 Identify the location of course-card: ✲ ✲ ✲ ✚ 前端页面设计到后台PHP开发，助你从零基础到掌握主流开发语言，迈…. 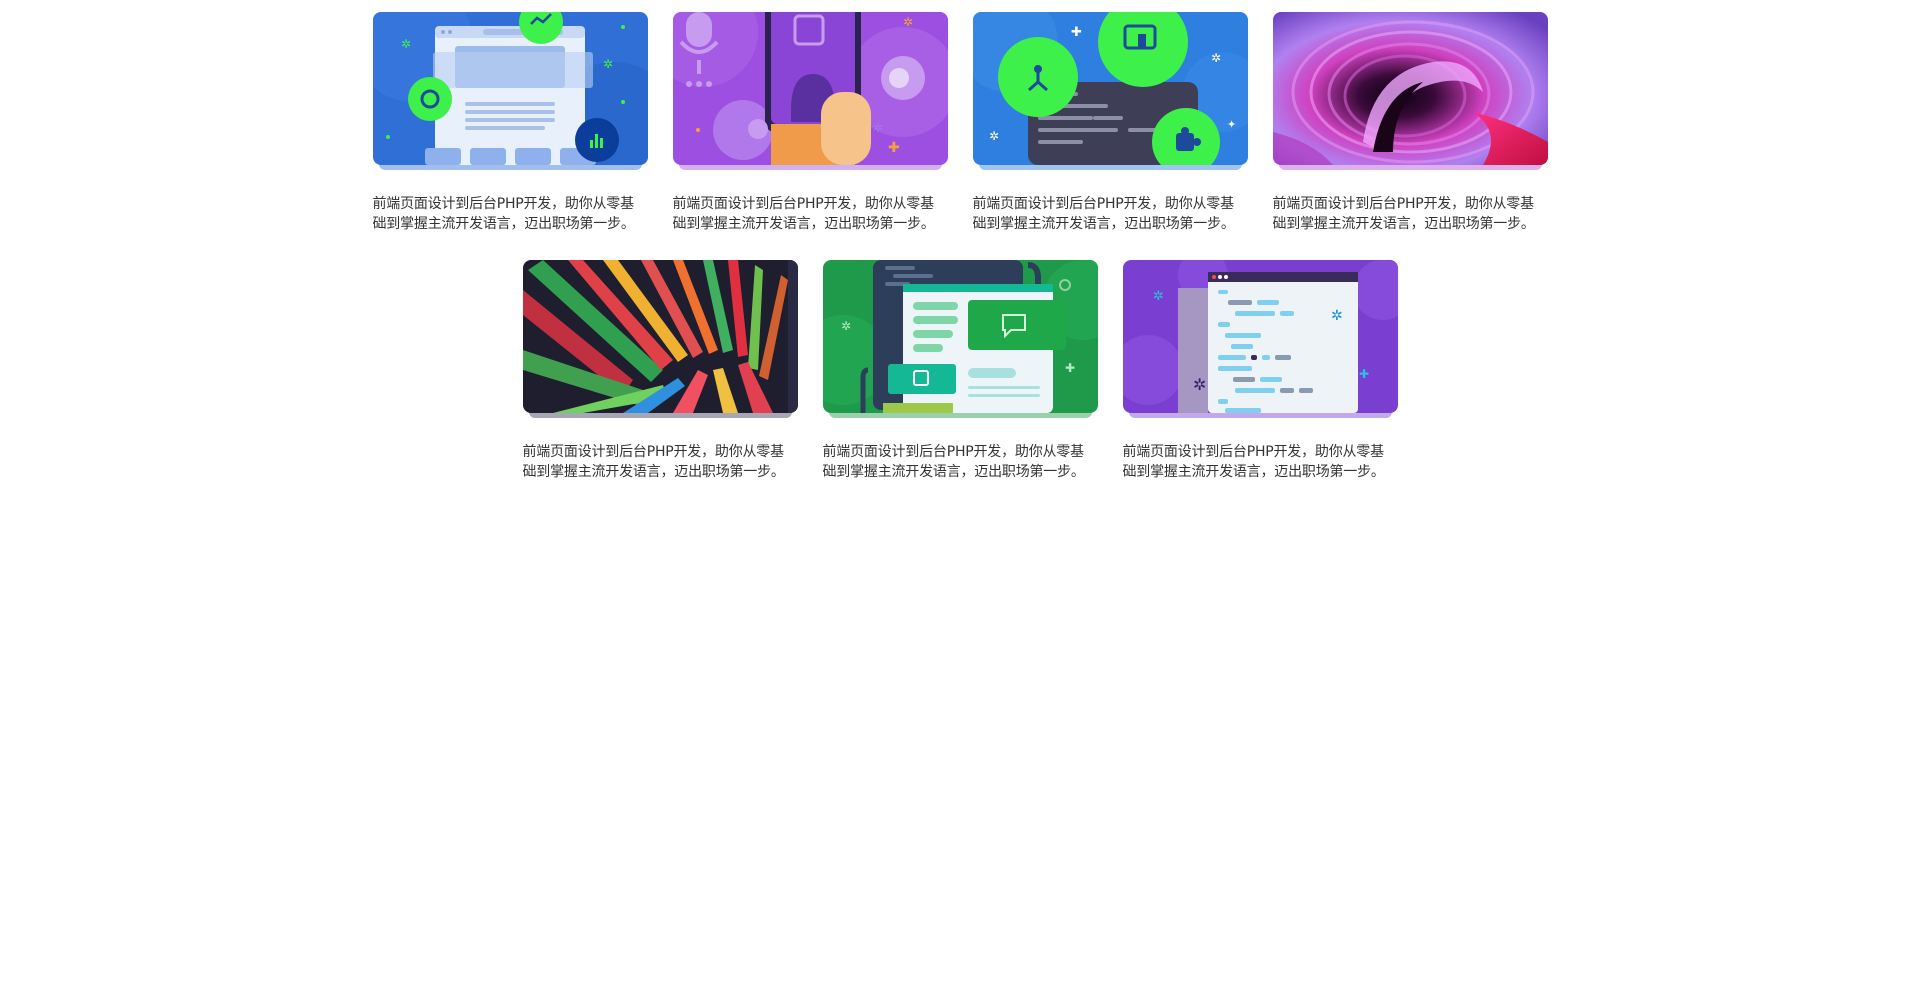
(1260, 371).